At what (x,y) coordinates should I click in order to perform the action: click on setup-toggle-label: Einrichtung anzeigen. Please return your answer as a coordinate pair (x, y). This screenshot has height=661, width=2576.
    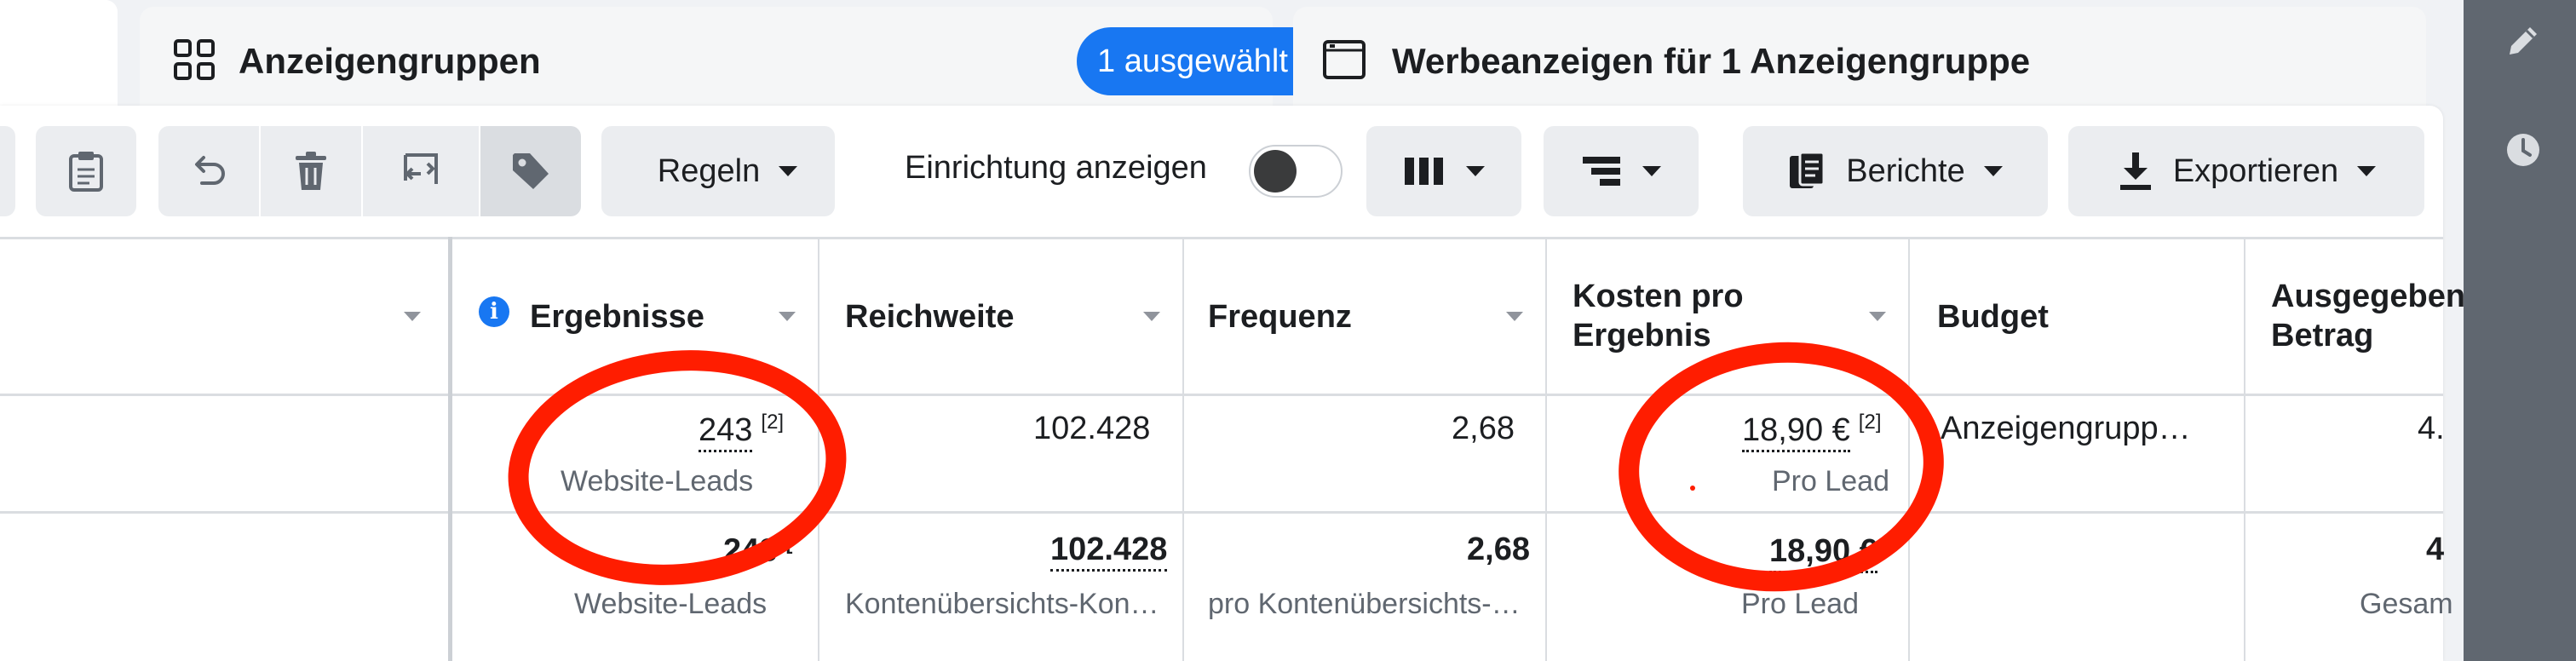
    Looking at the image, I should click on (1056, 168).